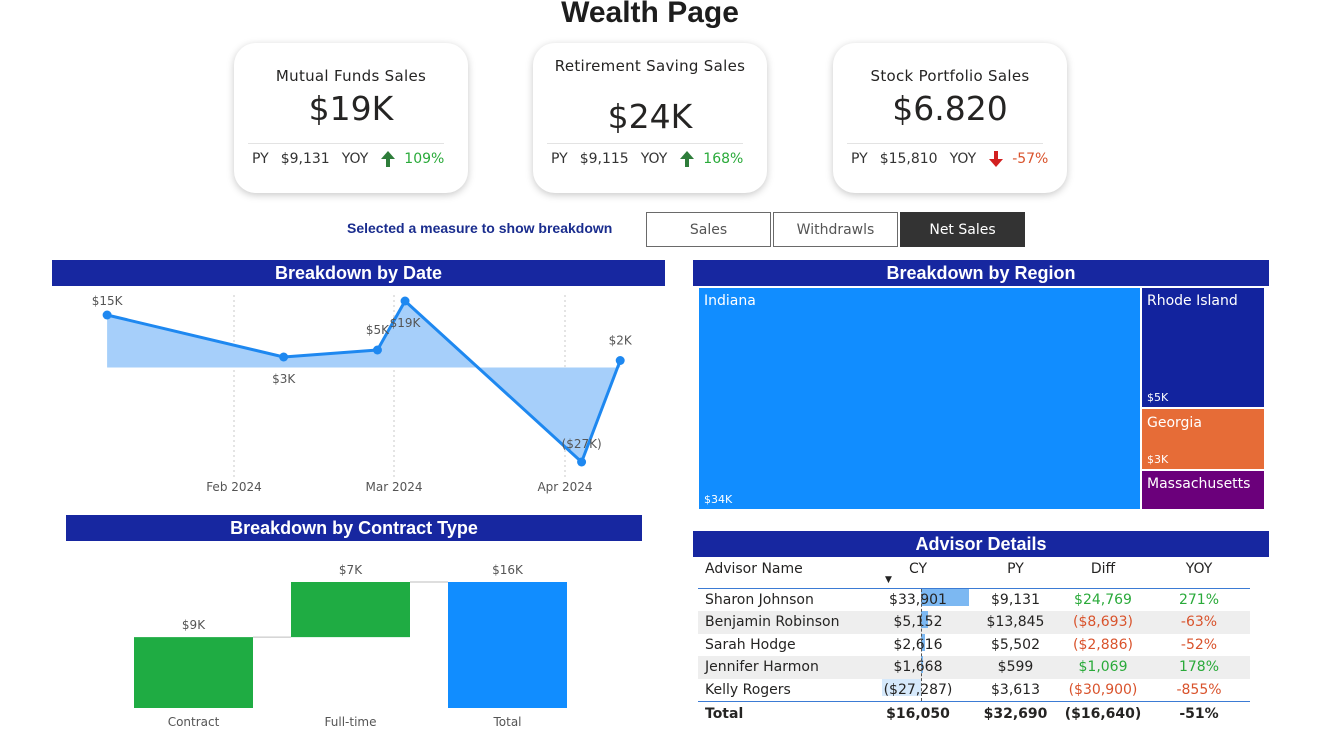  Describe the element at coordinates (480, 228) in the screenshot. I see `measure-selector-label: Selected a measure to show breakdown` at that location.